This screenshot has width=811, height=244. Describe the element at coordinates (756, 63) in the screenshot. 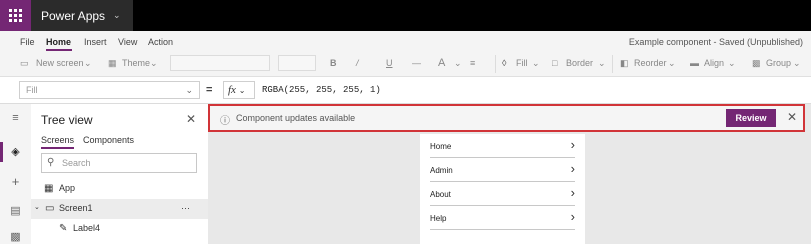

I see `group-icon: ▩` at that location.